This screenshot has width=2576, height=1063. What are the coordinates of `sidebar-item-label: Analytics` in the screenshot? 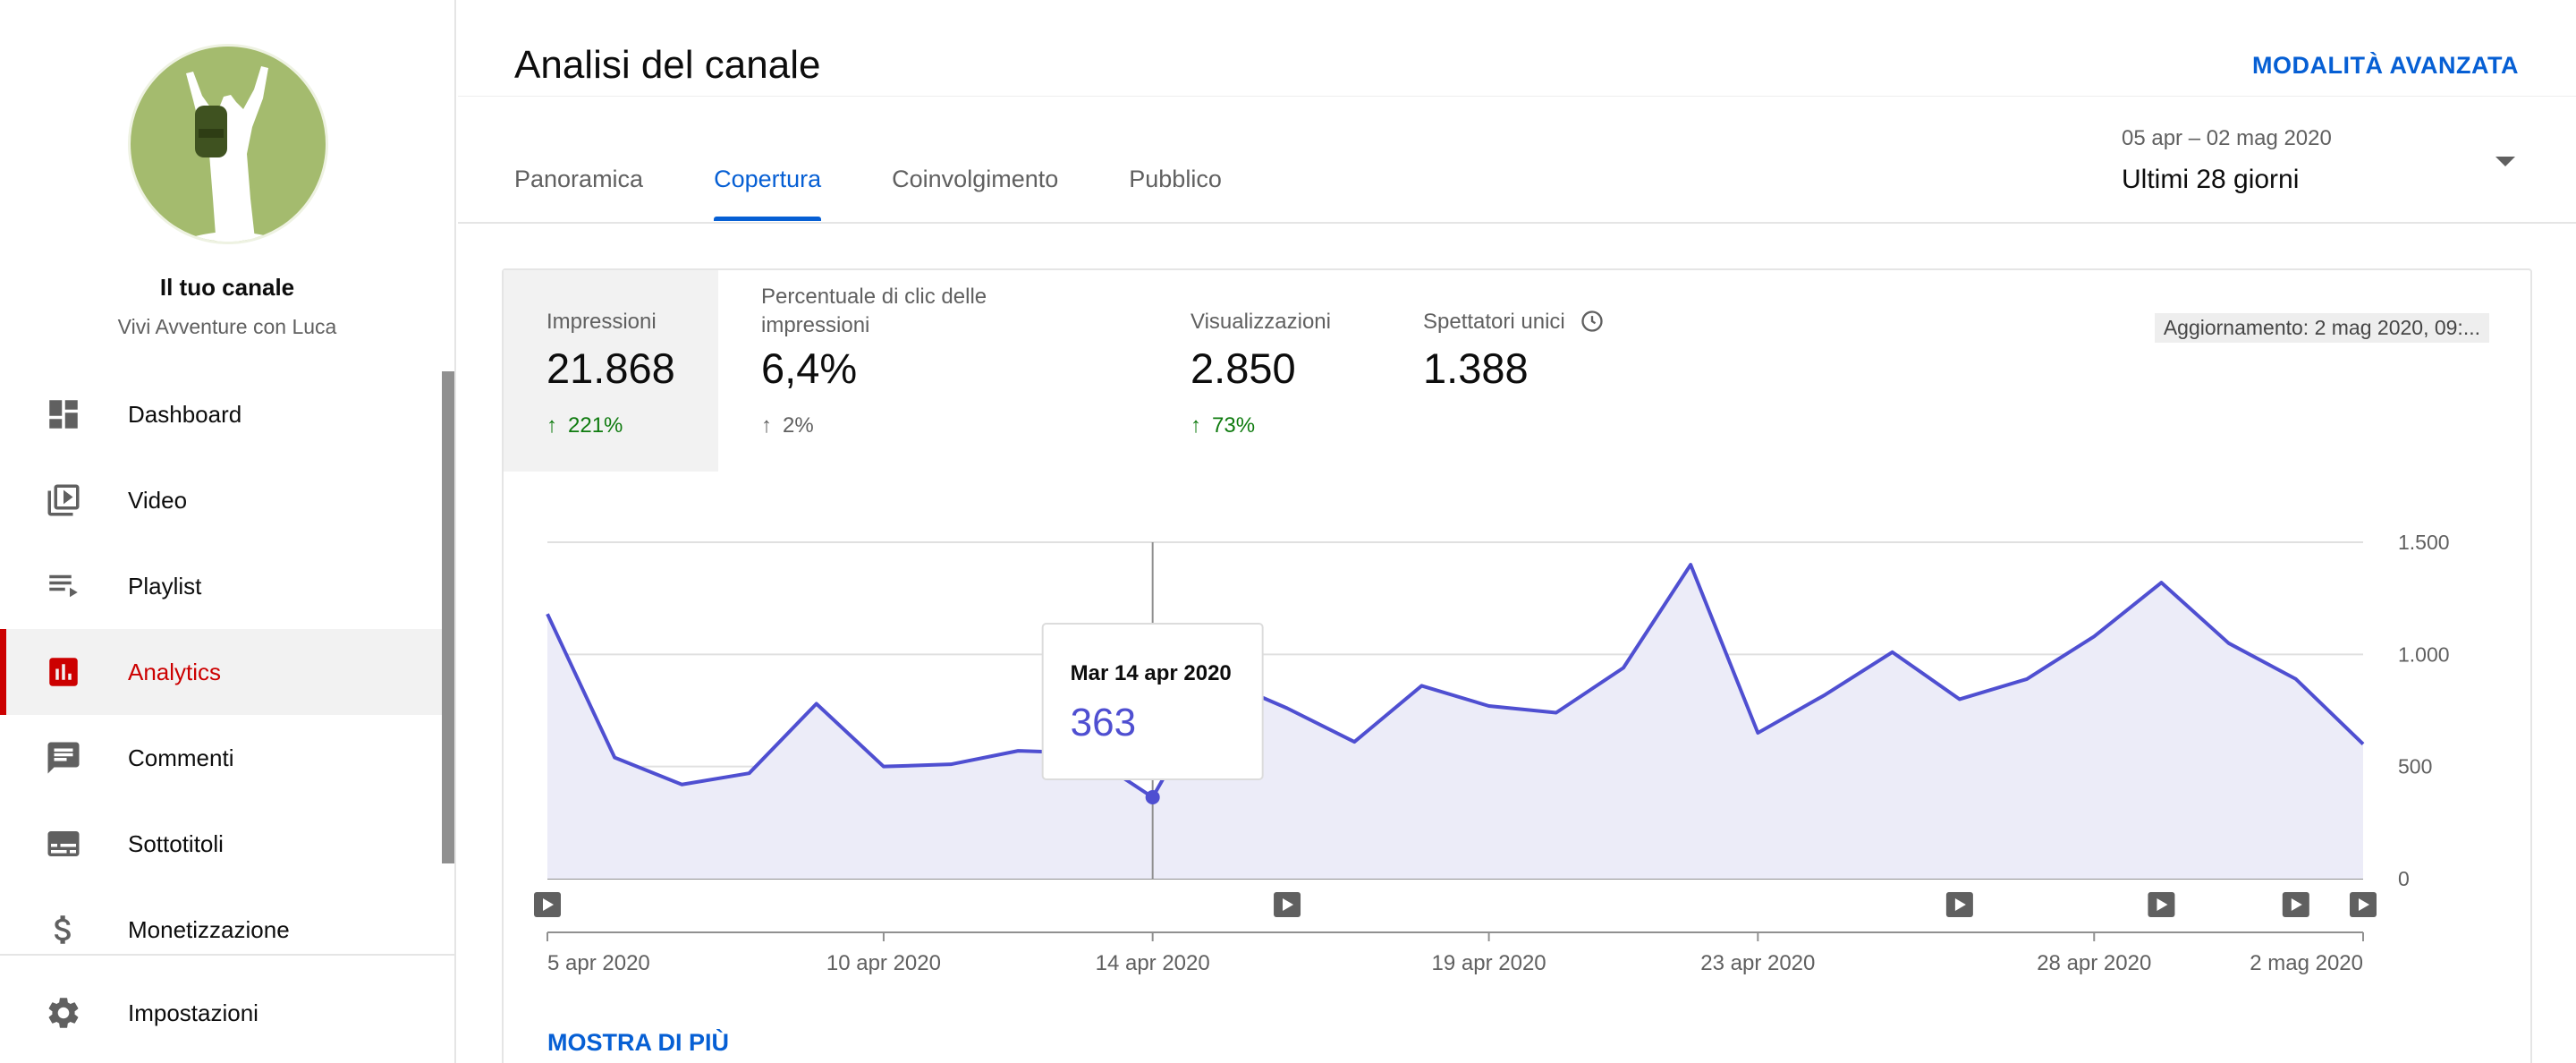 It's located at (175, 671).